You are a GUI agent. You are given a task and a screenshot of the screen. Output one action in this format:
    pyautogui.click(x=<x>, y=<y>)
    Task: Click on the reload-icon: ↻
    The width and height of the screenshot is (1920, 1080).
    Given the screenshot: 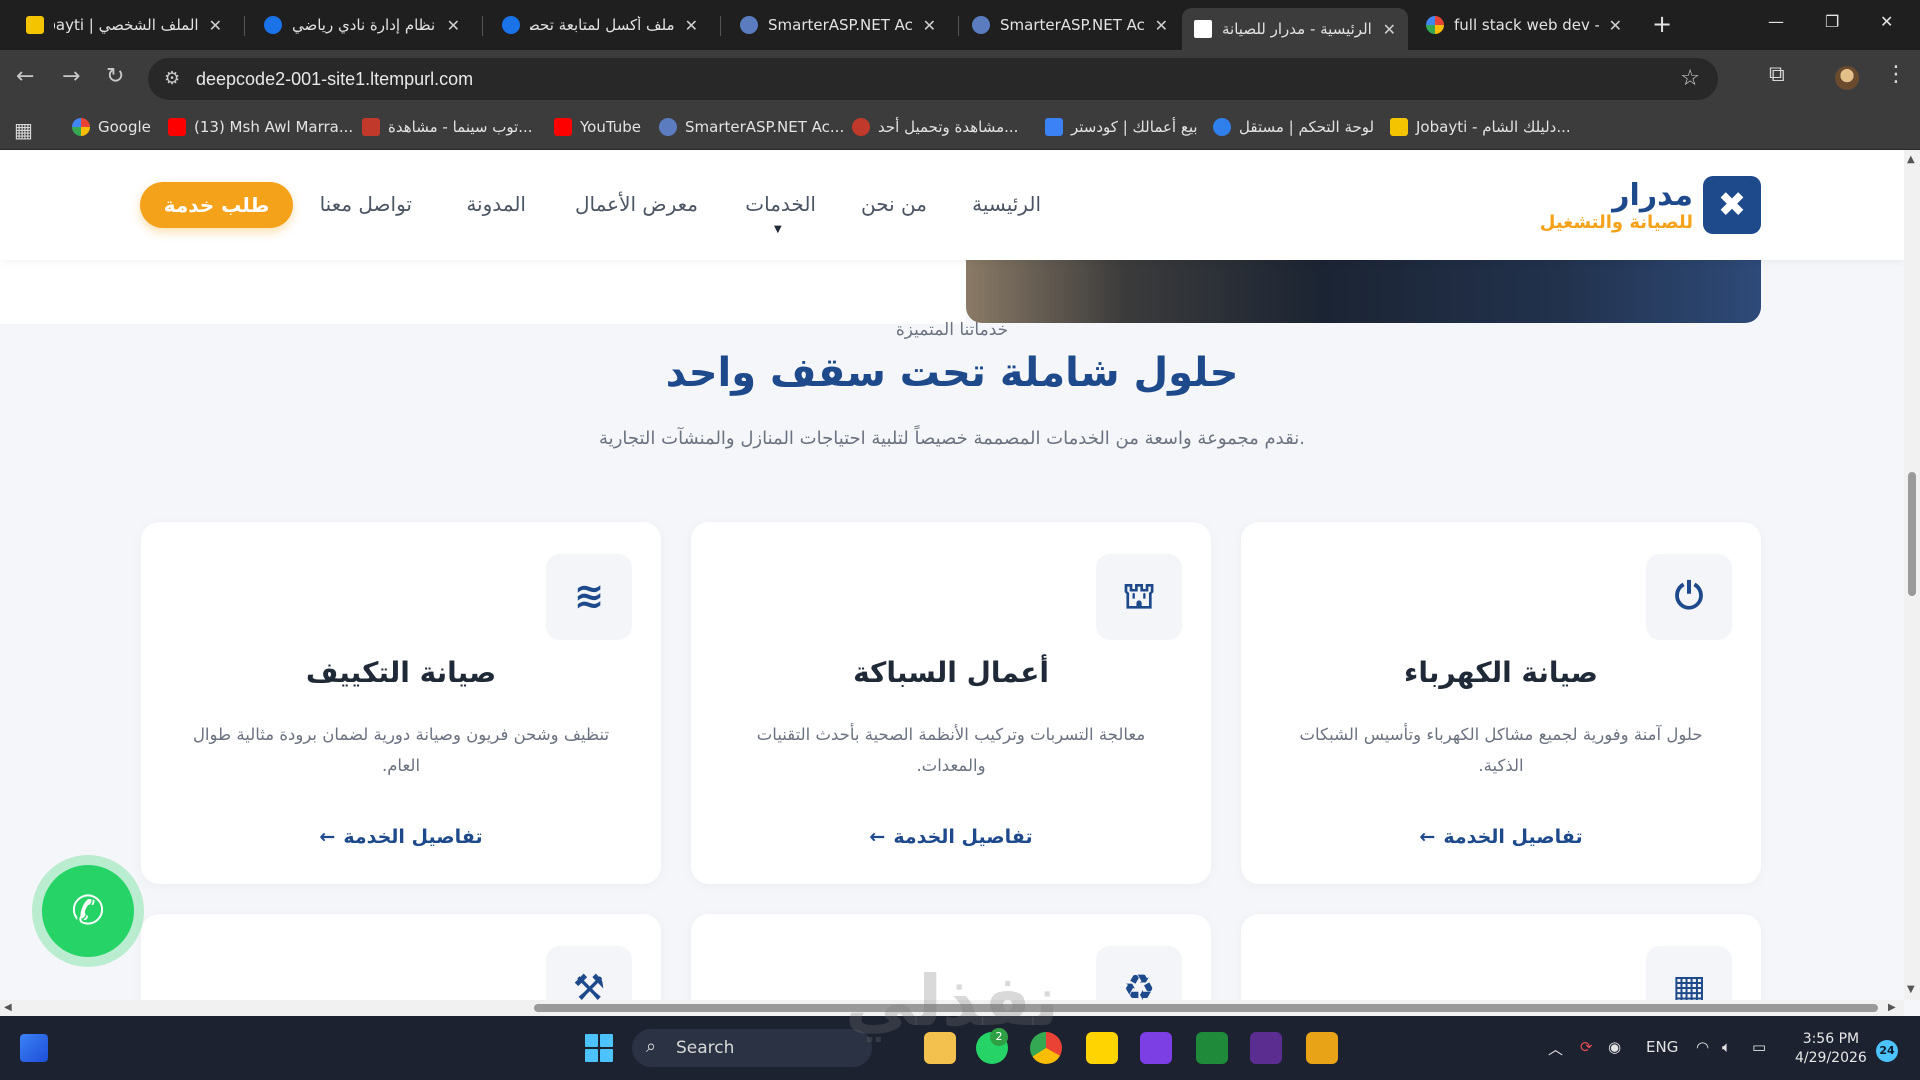 What is the action you would take?
    pyautogui.click(x=115, y=76)
    